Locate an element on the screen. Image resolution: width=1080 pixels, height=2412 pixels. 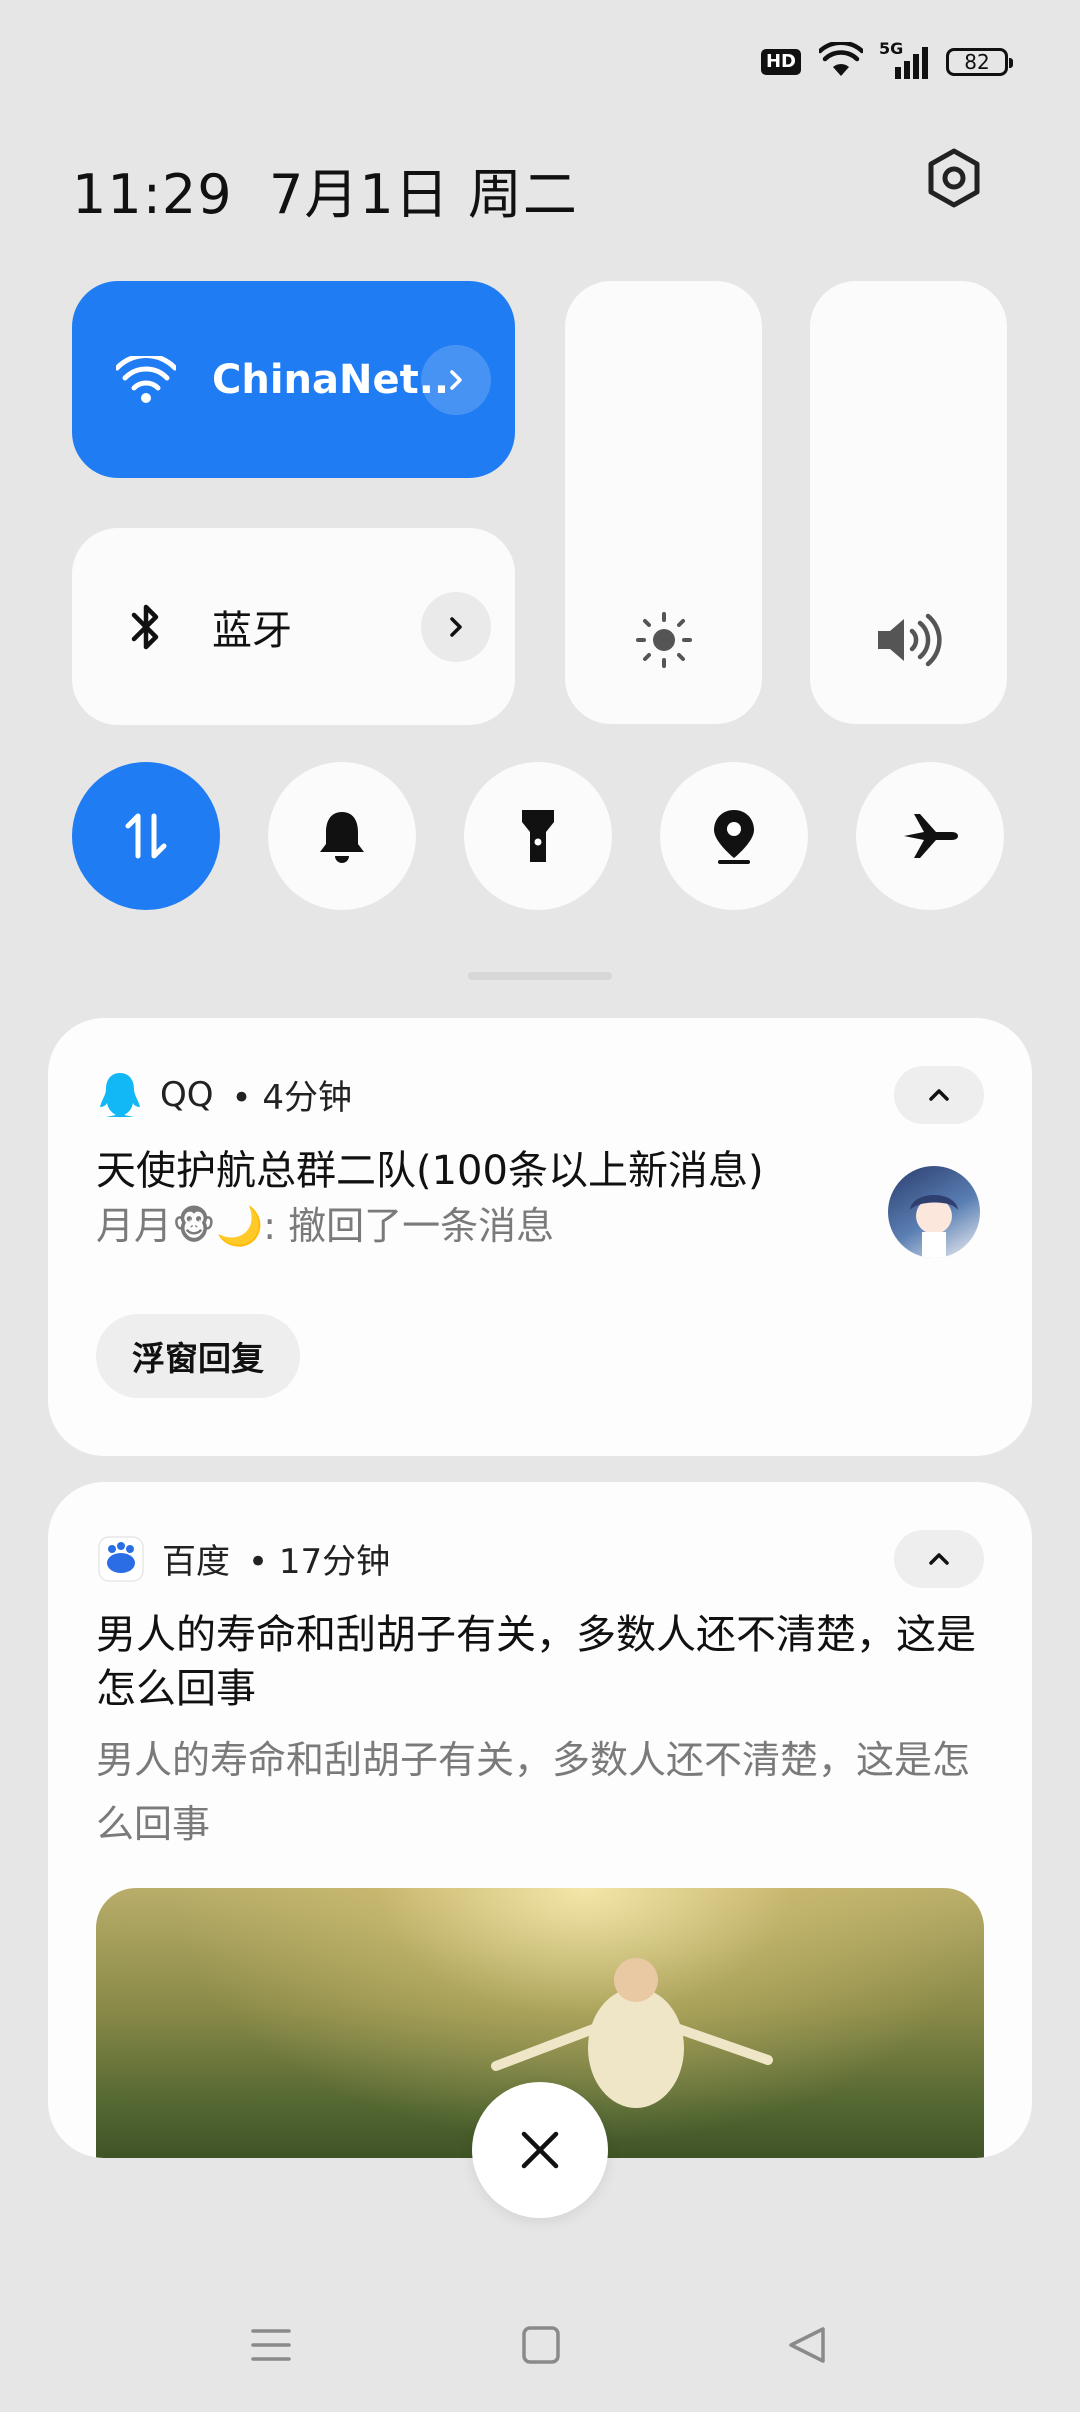
clock-time: 11:29 is located at coordinates (152, 194).